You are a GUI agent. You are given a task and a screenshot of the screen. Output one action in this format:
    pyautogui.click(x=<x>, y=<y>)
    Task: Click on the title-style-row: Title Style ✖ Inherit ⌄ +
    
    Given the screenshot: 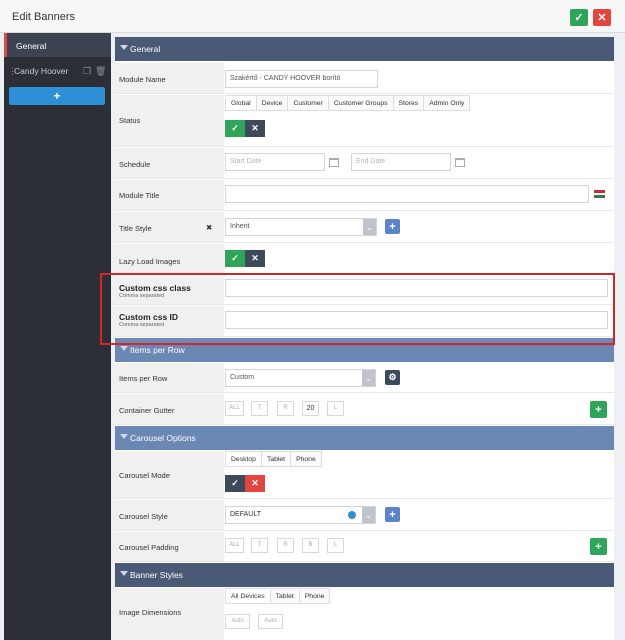 What is the action you would take?
    pyautogui.click(x=364, y=227)
    